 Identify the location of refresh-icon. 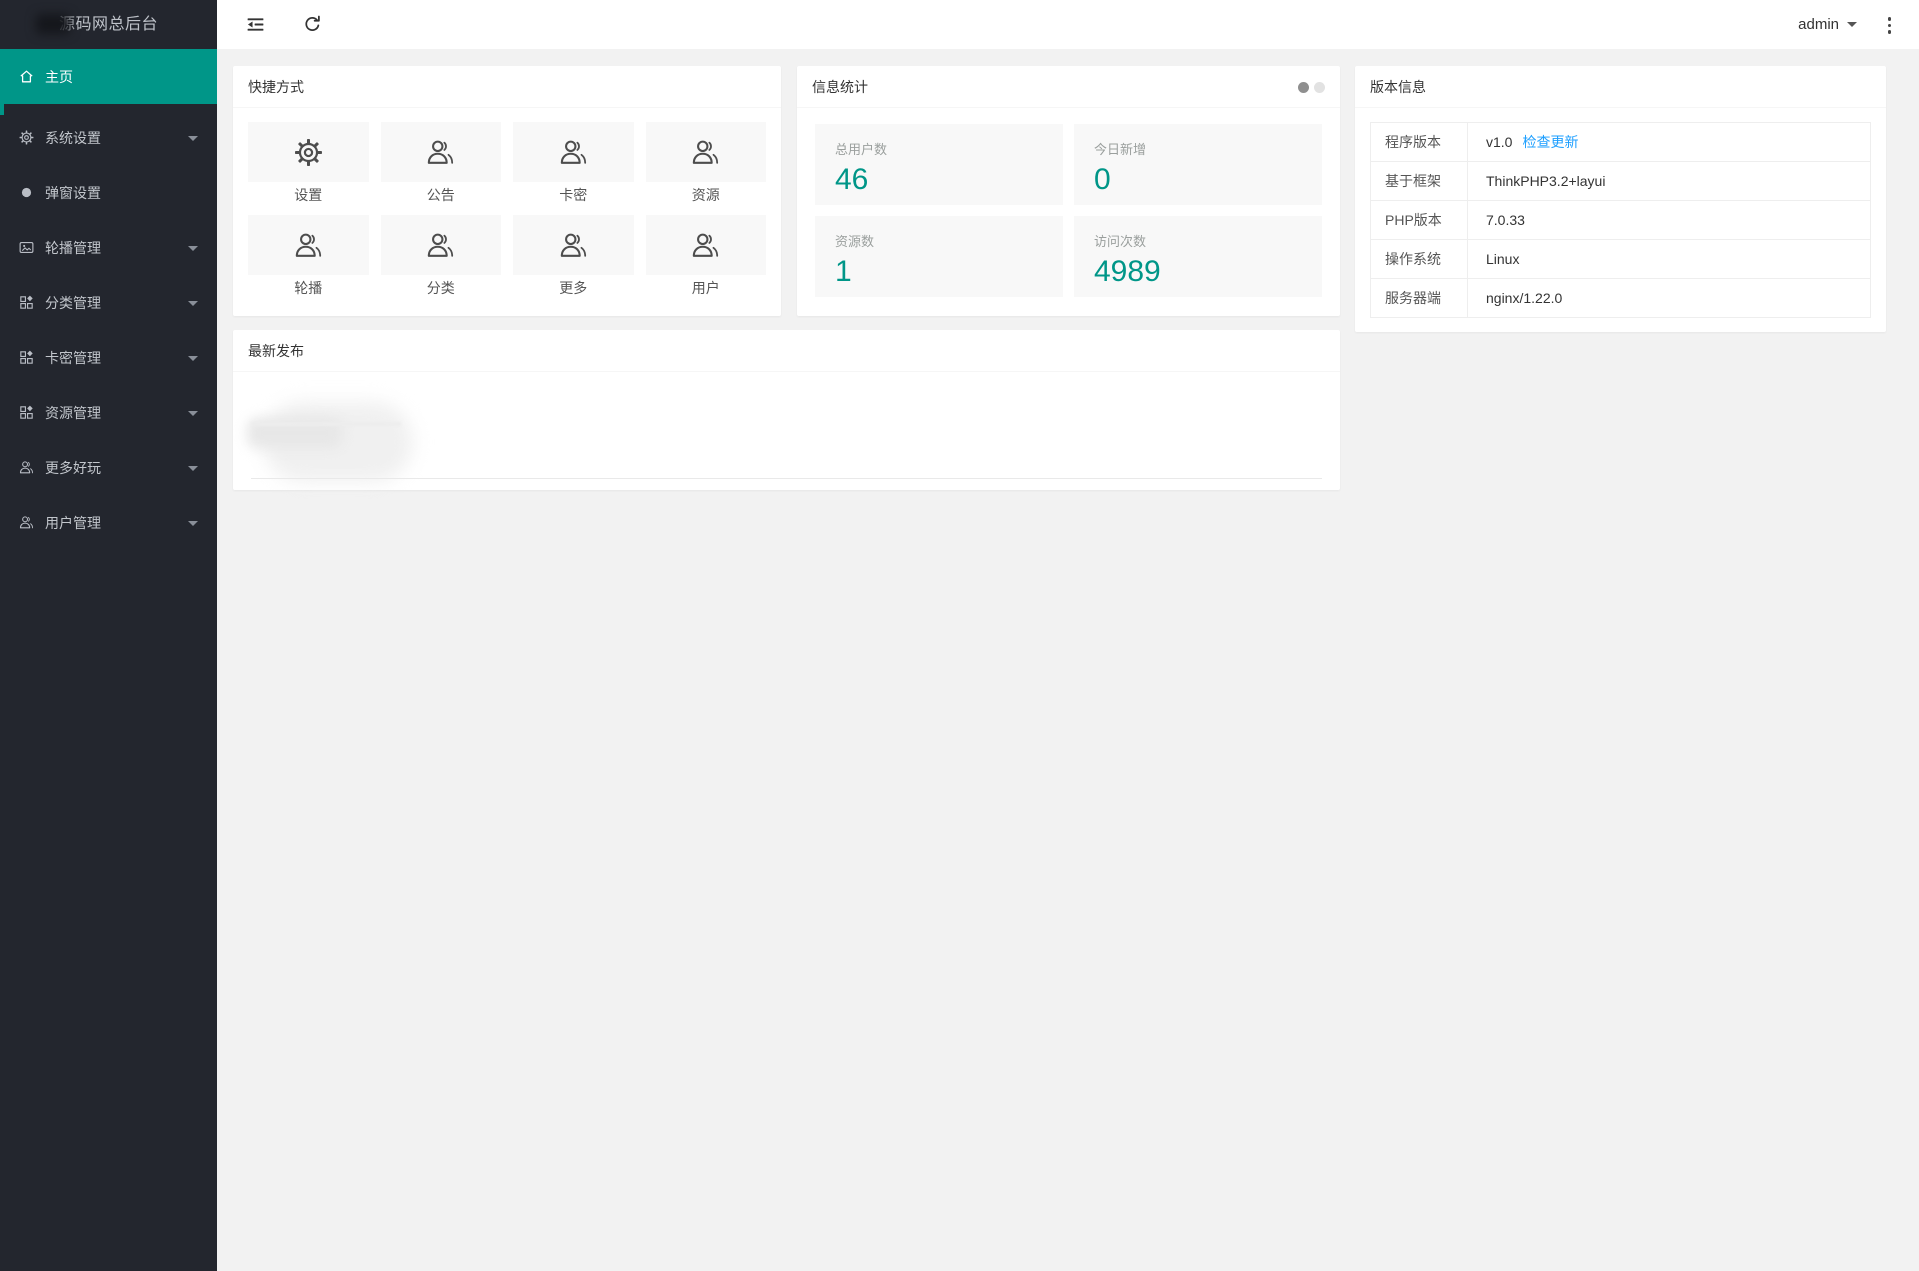
(312, 24).